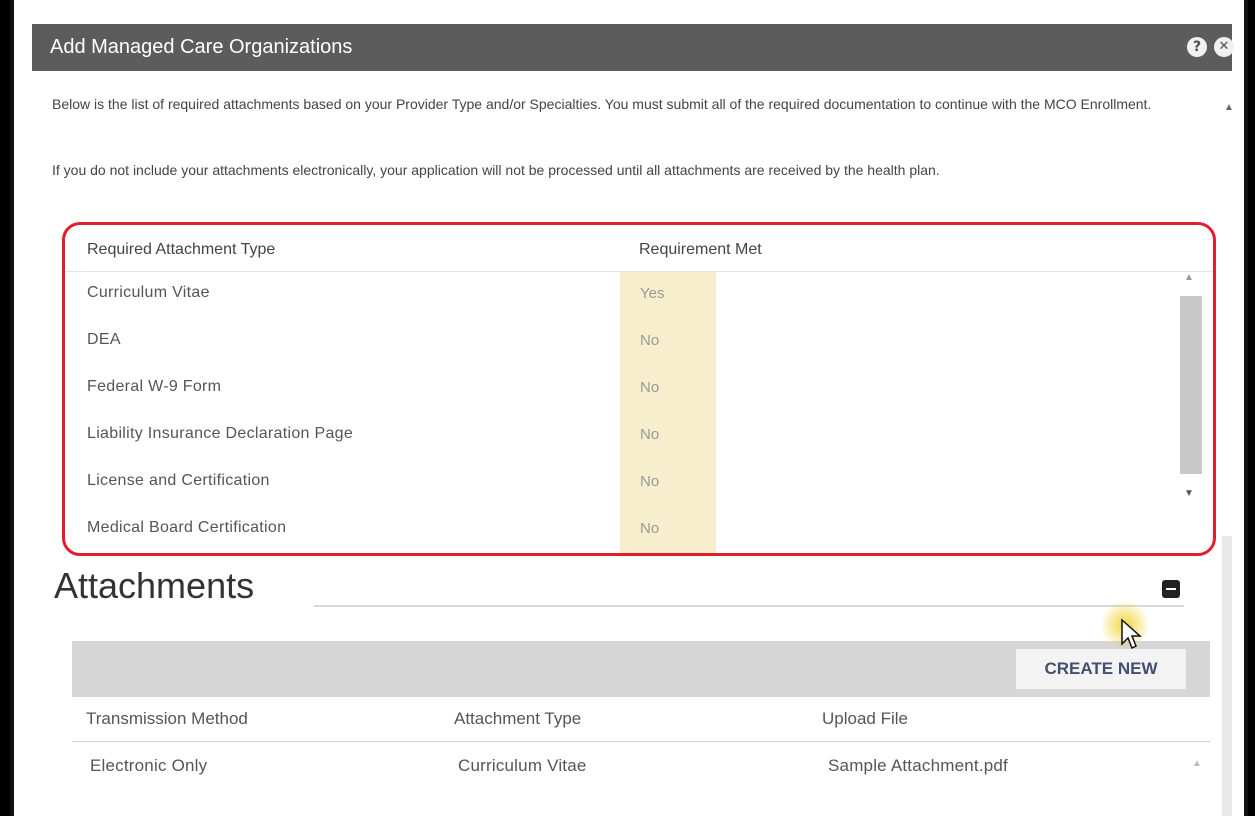 Image resolution: width=1255 pixels, height=816 pixels. I want to click on table-row: Federal W-9 Form No, so click(615, 389).